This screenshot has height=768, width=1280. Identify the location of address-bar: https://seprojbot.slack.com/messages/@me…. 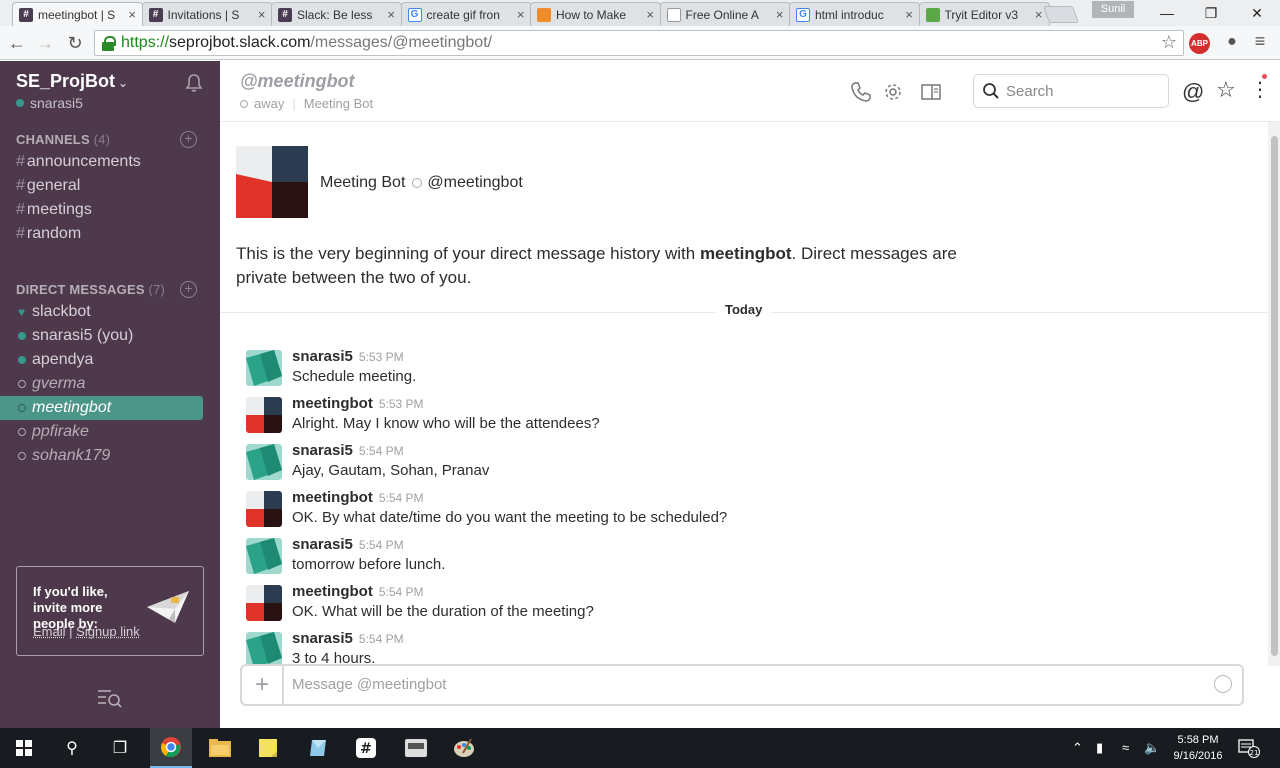
(639, 43).